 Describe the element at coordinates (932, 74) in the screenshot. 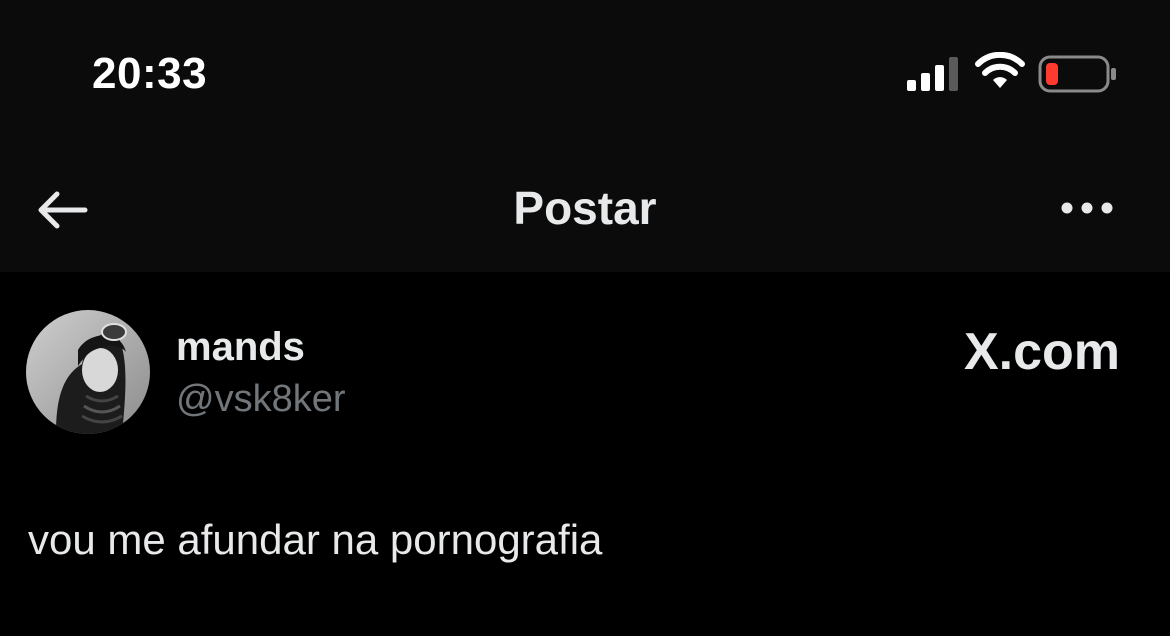

I see `signal-icon` at that location.